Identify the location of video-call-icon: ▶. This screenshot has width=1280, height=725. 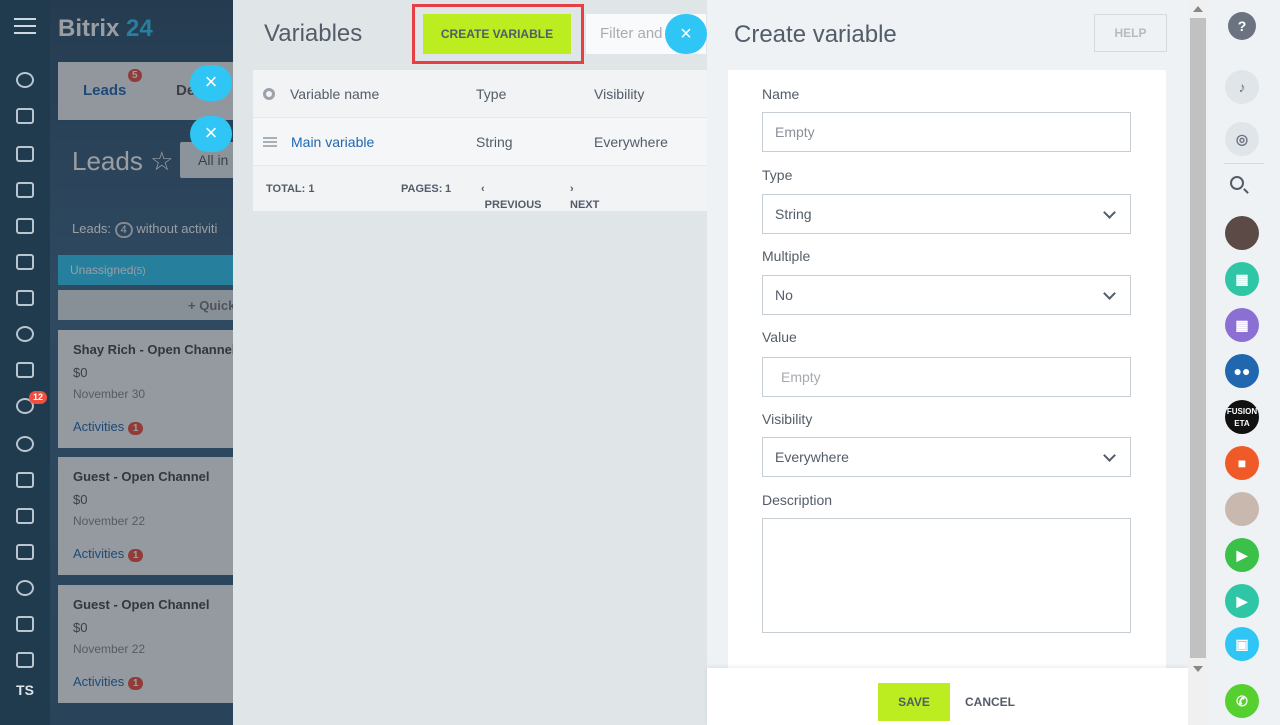
(1242, 555).